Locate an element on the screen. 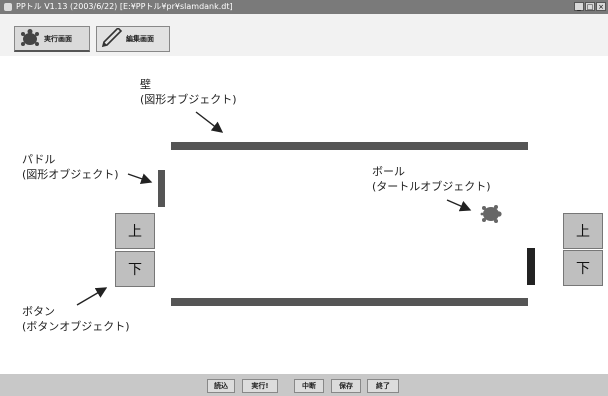 The height and width of the screenshot is (396, 608). wall-arrow is located at coordinates (209, 122).